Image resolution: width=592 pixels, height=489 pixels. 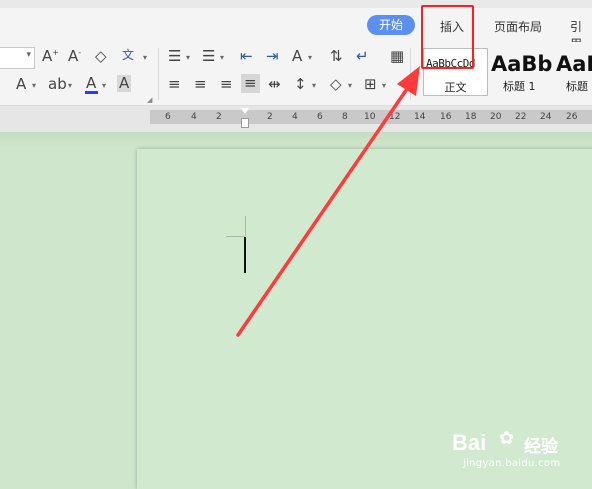 What do you see at coordinates (512, 463) in the screenshot?
I see `watermark-url: jingyan.baidu.com` at bounding box center [512, 463].